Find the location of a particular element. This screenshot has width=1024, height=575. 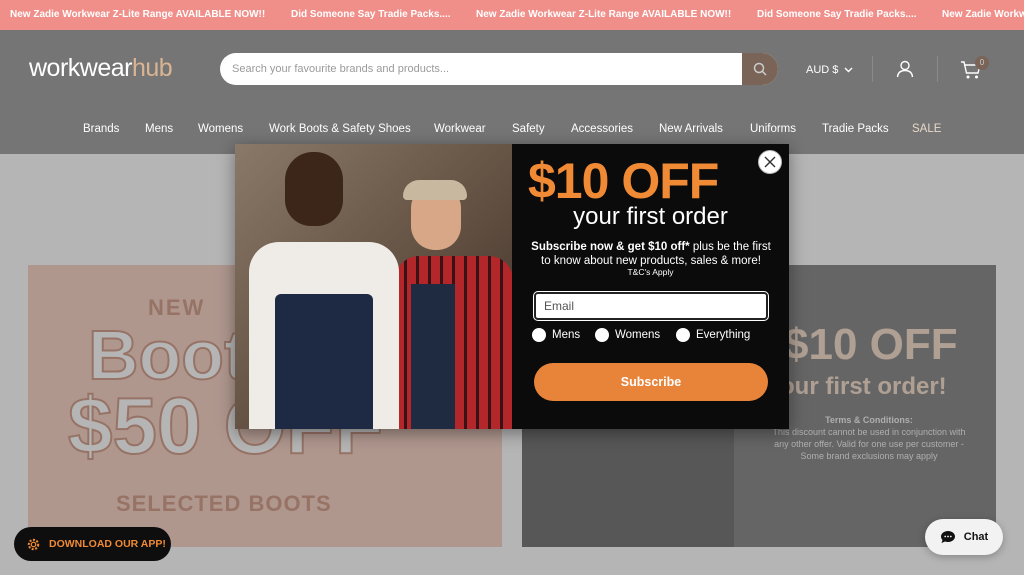

search-bar is located at coordinates (499, 69).